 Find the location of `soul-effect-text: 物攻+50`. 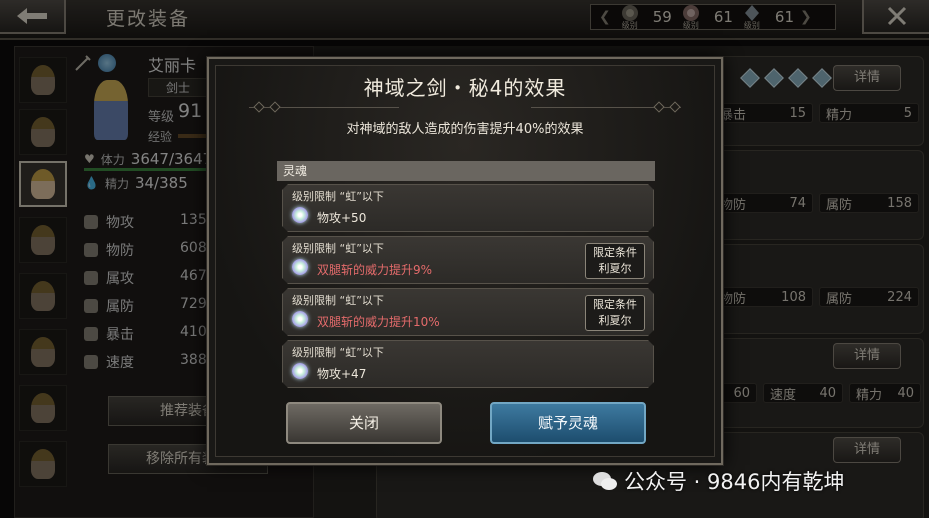

soul-effect-text: 物攻+50 is located at coordinates (342, 218).